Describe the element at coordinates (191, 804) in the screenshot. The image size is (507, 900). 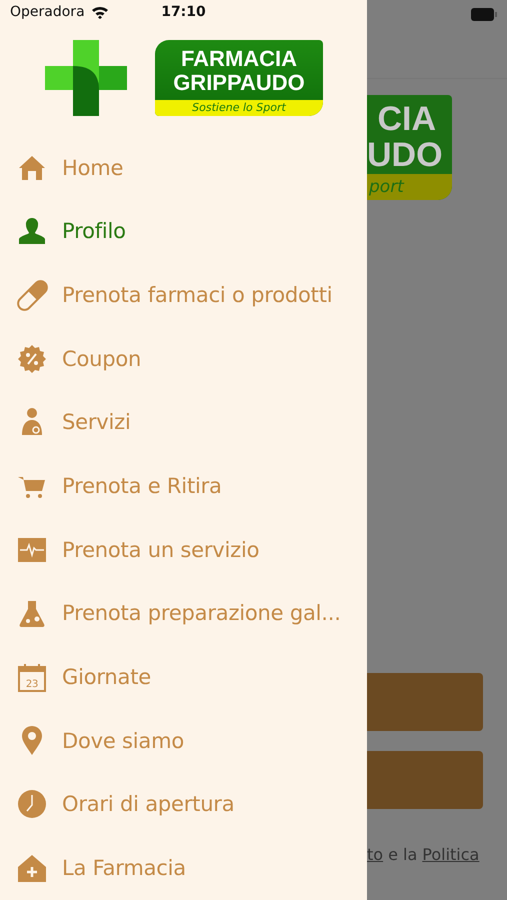
I see `menu-item: Orari di apertura` at that location.